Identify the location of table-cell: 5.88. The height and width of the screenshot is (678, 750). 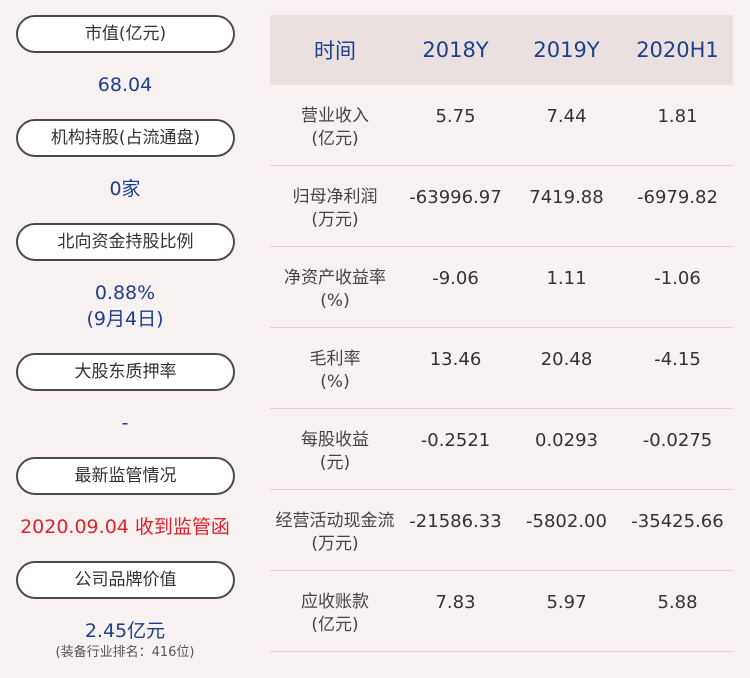
(677, 602).